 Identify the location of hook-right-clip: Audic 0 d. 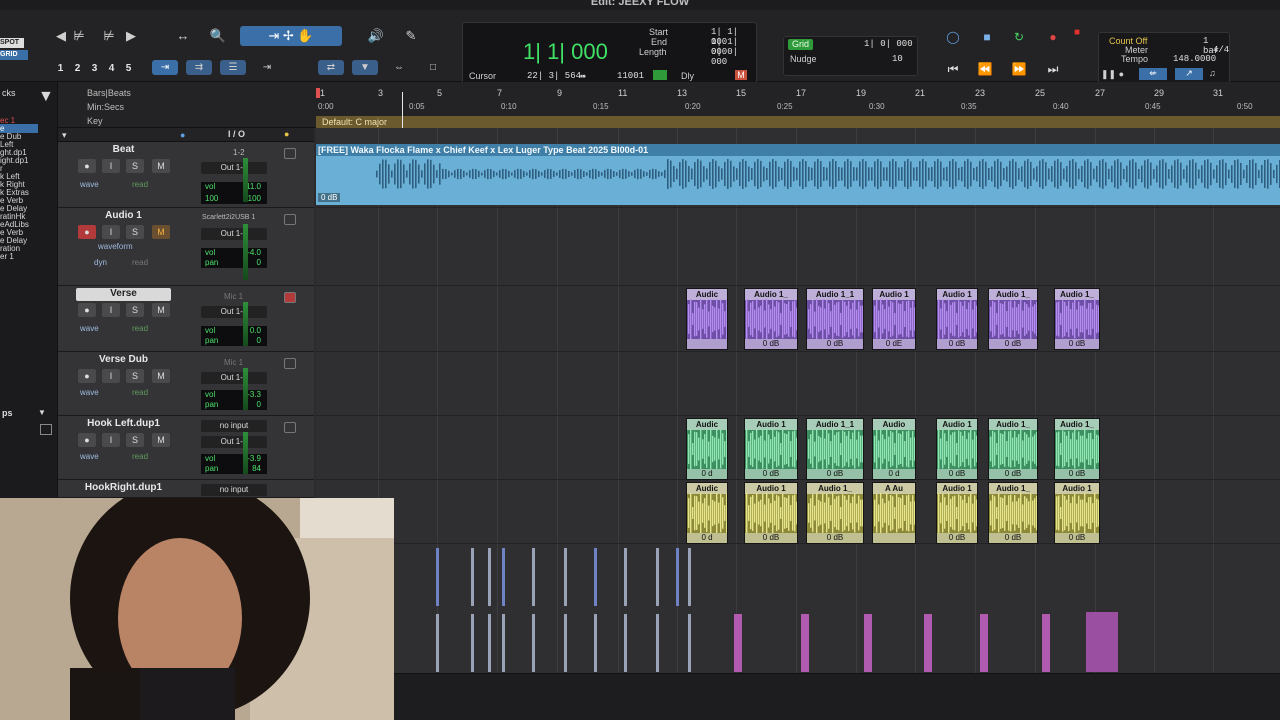
(707, 513).